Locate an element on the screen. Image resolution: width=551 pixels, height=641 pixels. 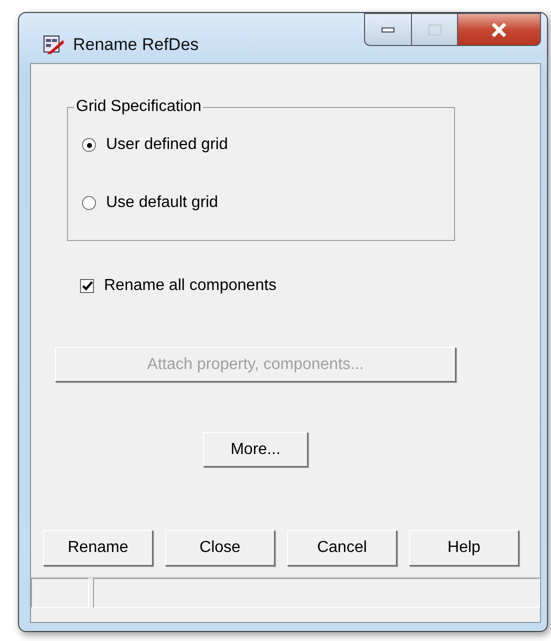
group-title: Grid Specification is located at coordinates (138, 107).